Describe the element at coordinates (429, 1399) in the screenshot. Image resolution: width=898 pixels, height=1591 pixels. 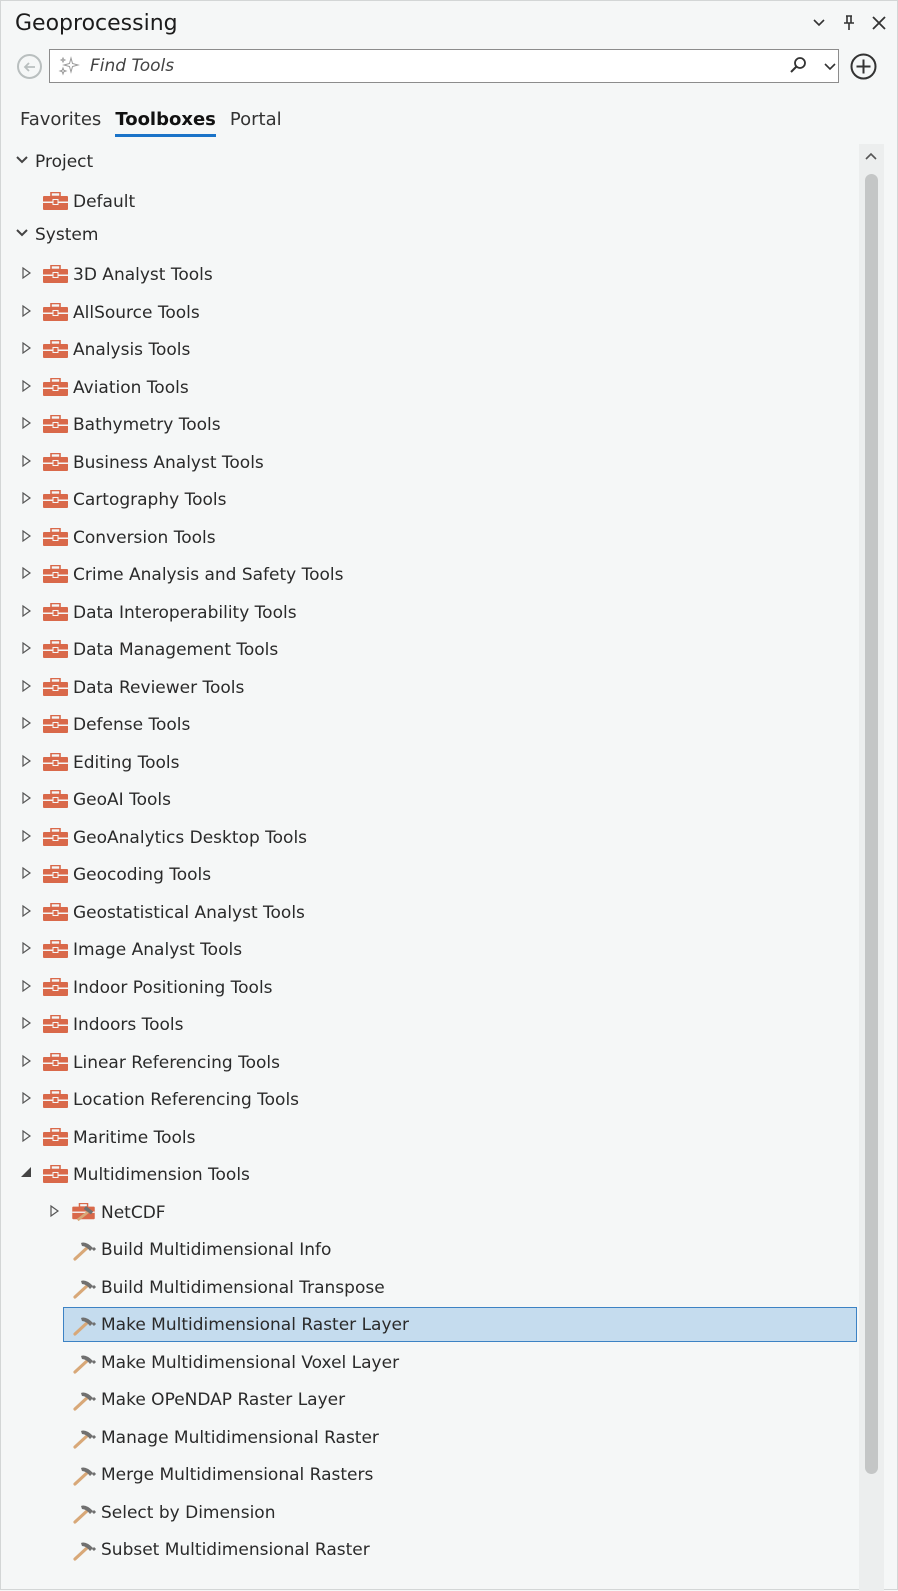
I see `tree-item-tool: Make OPeNDAP Raster Layer` at that location.